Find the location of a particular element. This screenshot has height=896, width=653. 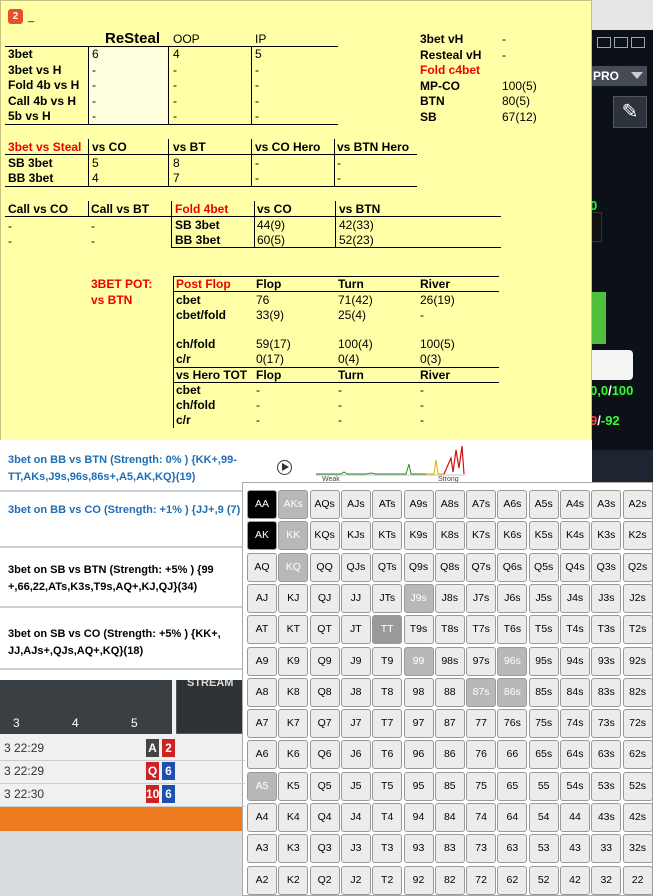

range-cell: Q2 is located at coordinates (324, 880).